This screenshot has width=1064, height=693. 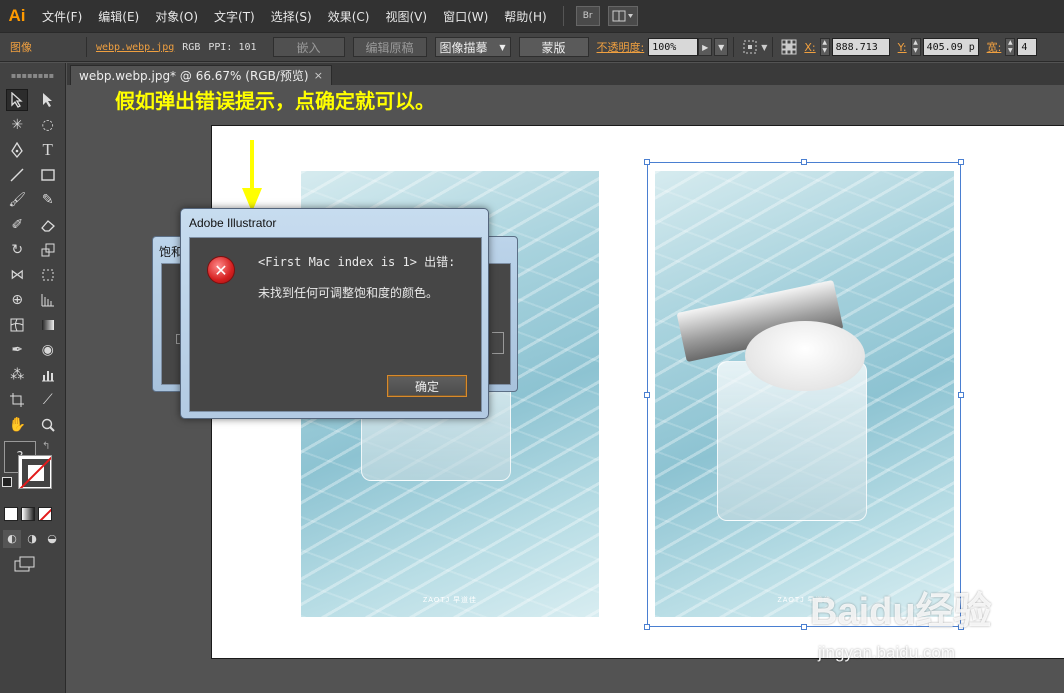 I want to click on error-icon: ✕, so click(x=221, y=270).